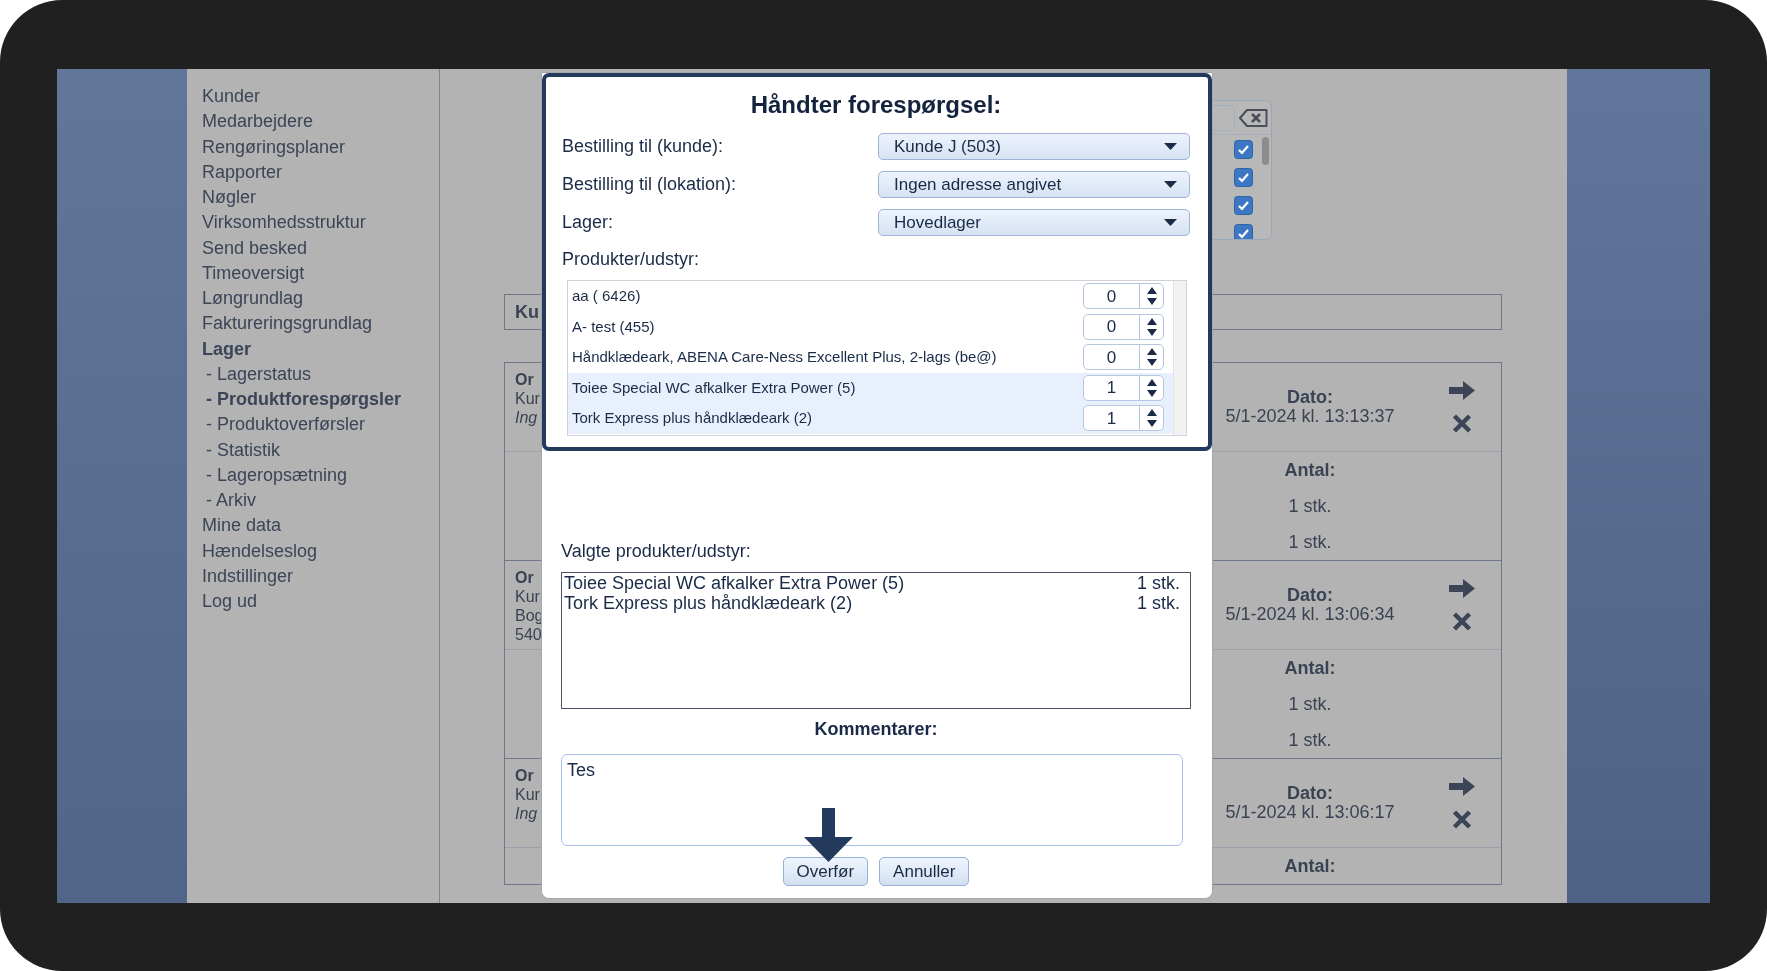 Image resolution: width=1767 pixels, height=971 pixels. Describe the element at coordinates (229, 198) in the screenshot. I see `sidebar-item: Nøgler` at that location.